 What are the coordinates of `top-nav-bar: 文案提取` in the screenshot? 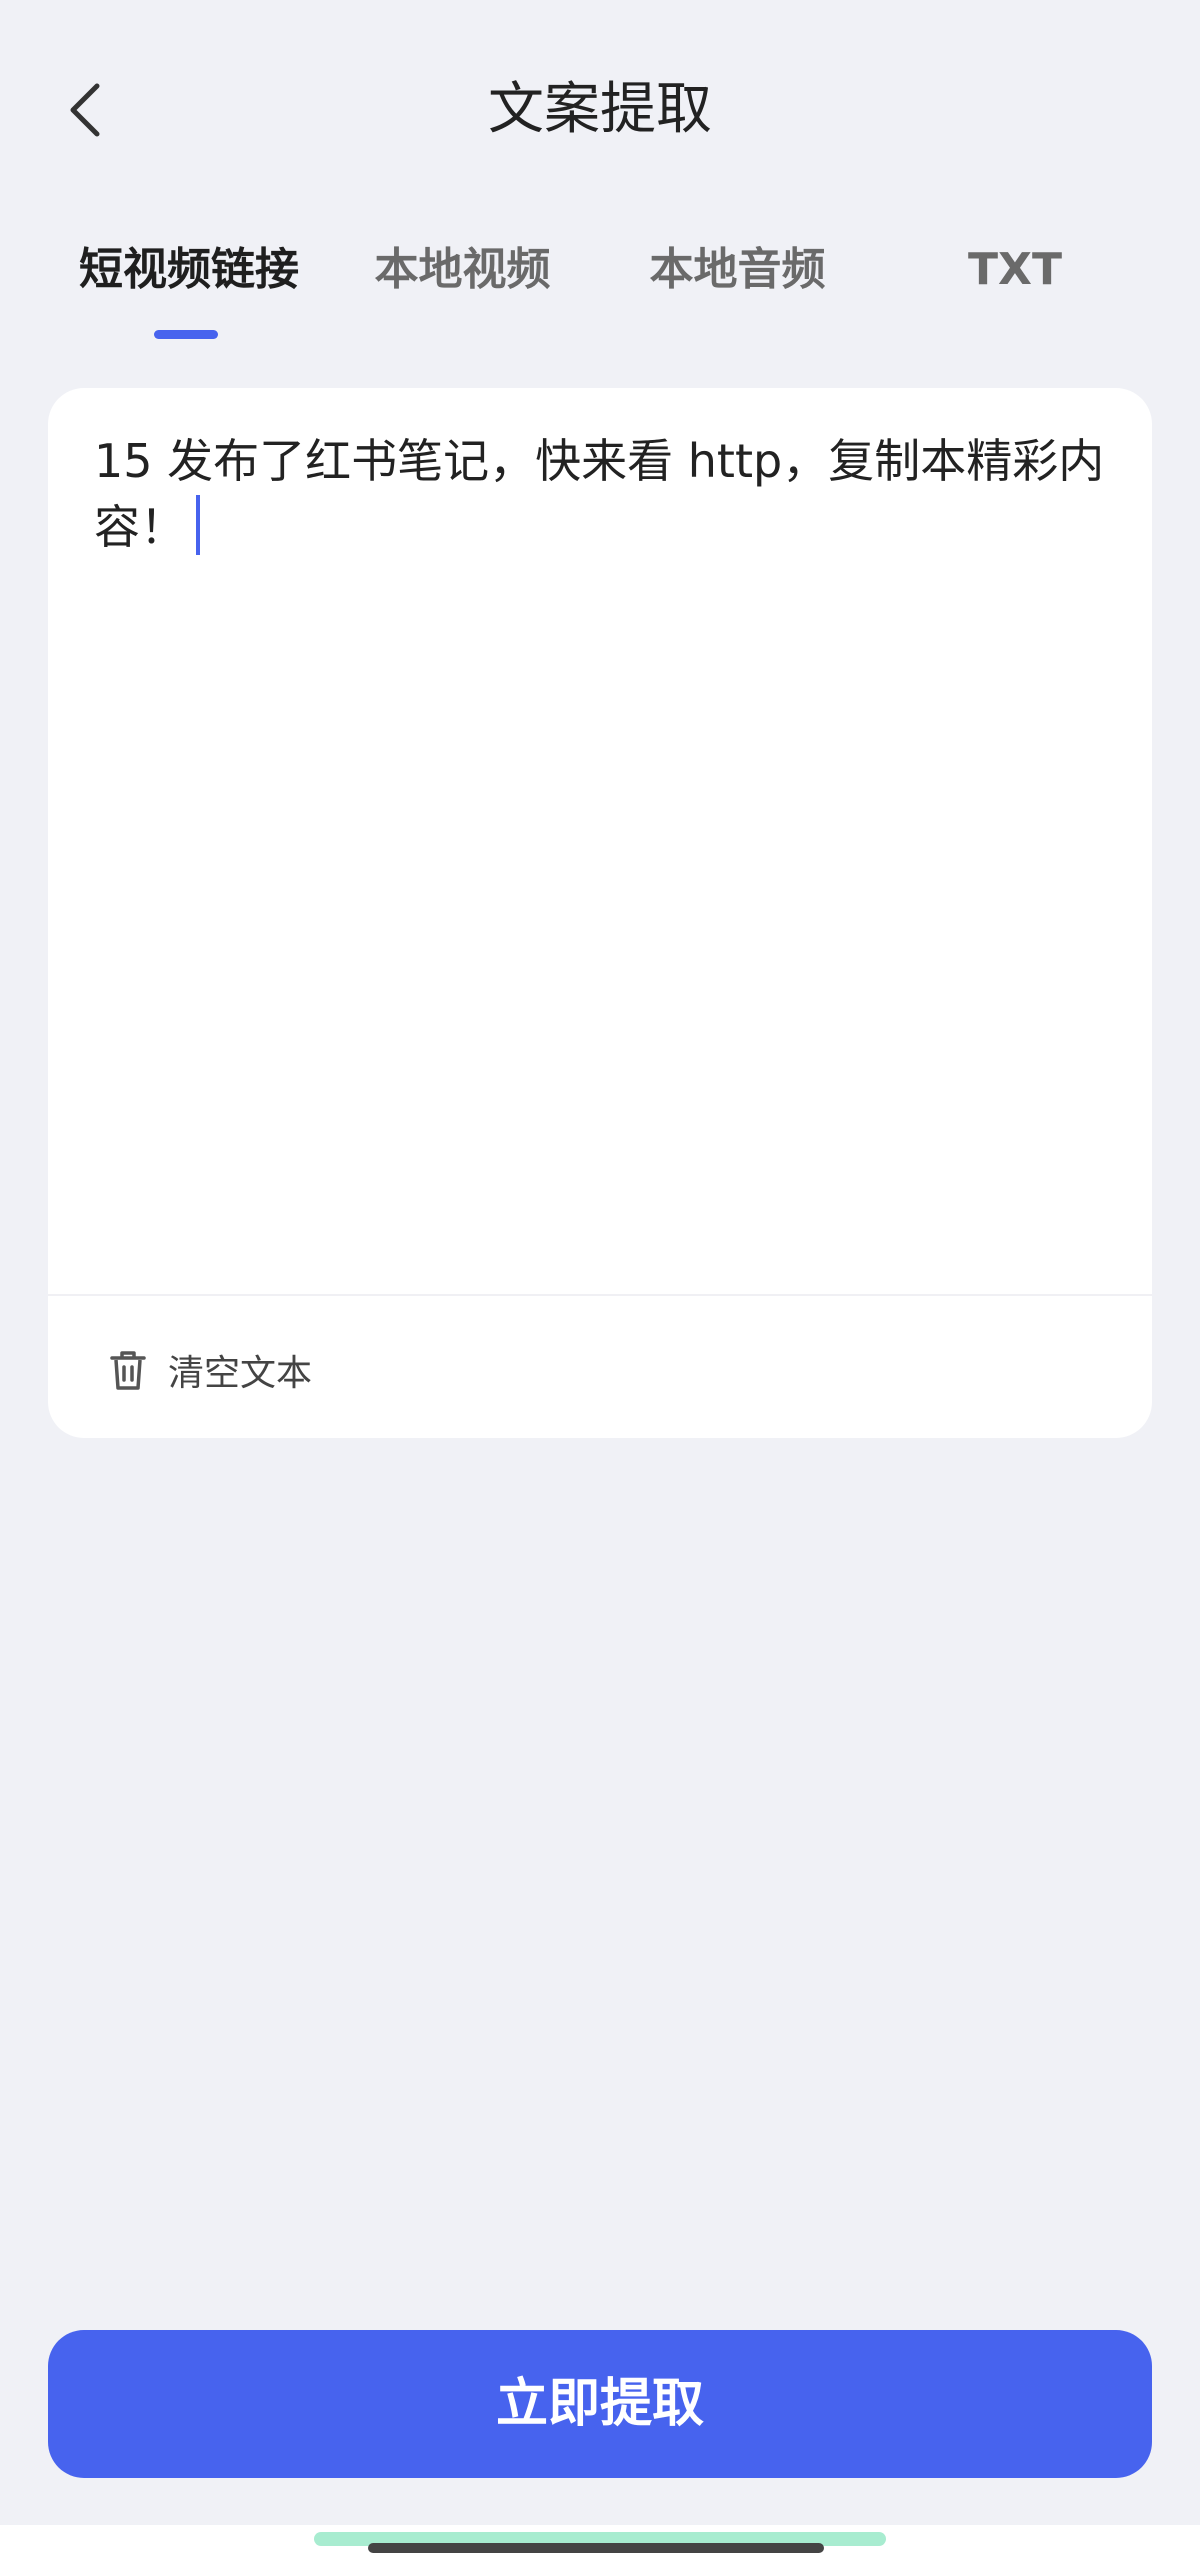 It's located at (600, 110).